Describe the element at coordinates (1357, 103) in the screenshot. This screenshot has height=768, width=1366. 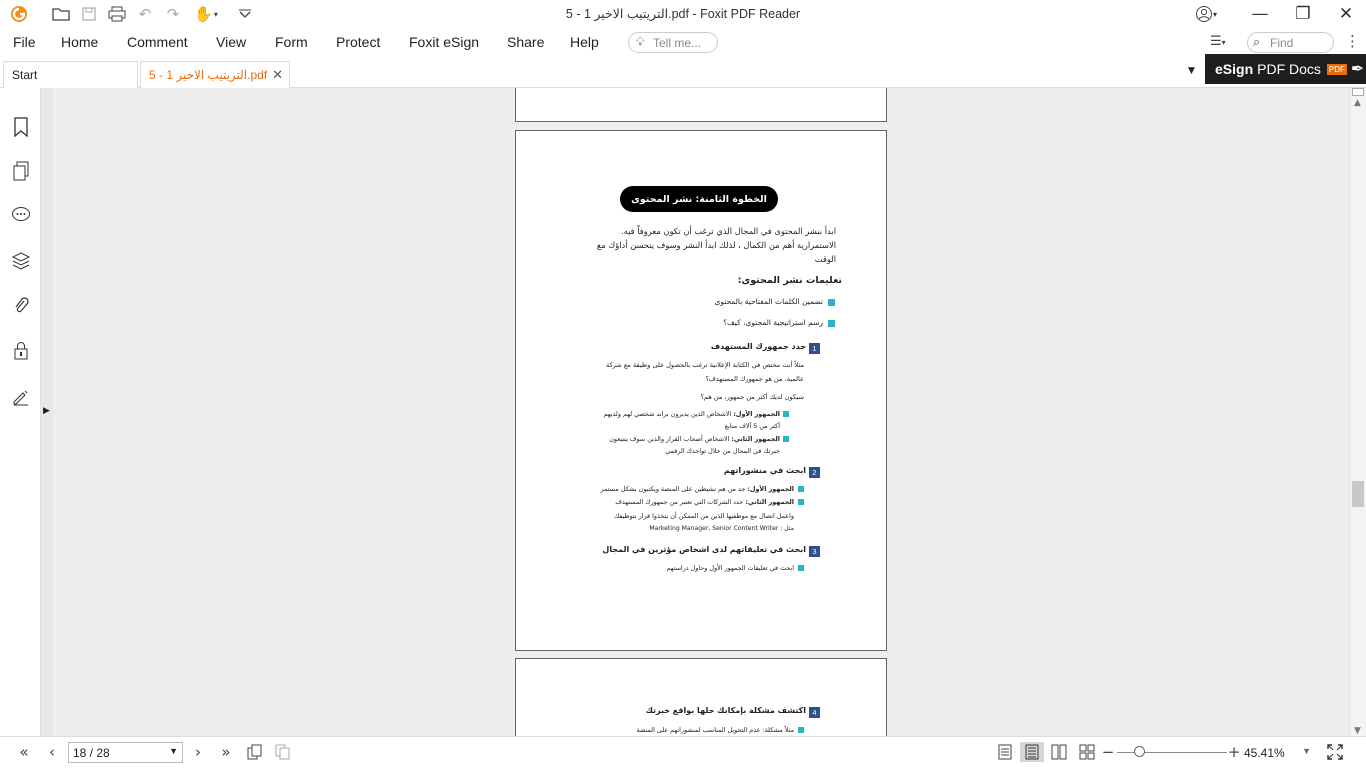
I see `scroll-up-icon: ▲` at that location.